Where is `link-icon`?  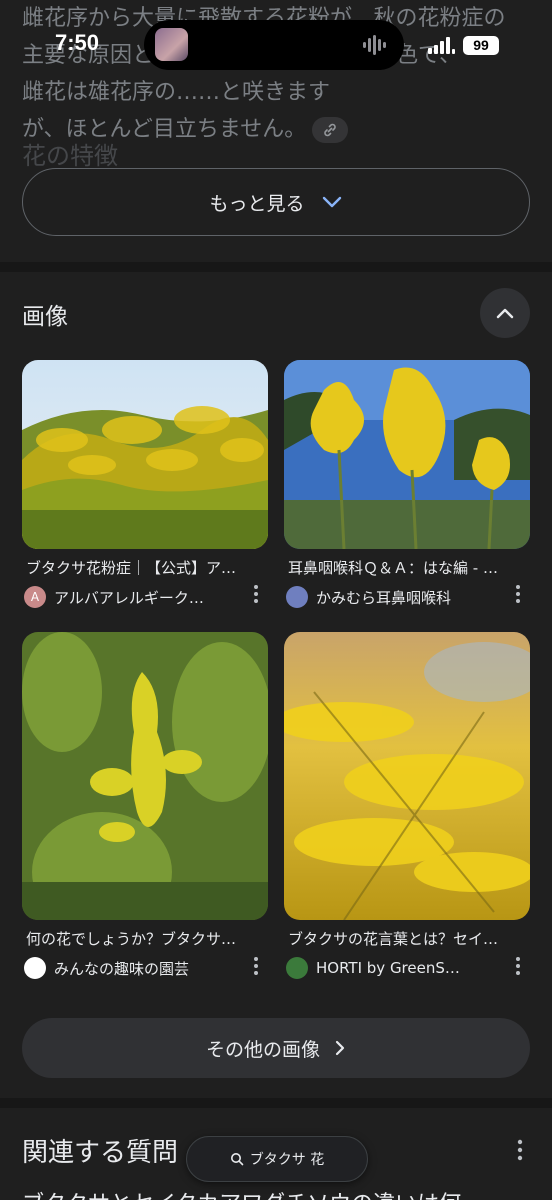 link-icon is located at coordinates (330, 130).